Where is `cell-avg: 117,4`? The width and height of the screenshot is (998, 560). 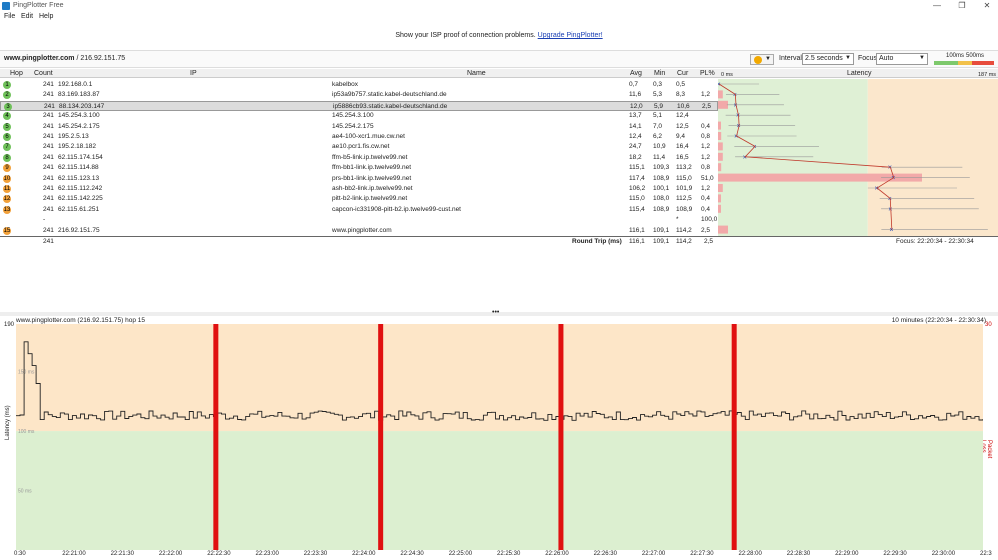 cell-avg: 117,4 is located at coordinates (637, 178).